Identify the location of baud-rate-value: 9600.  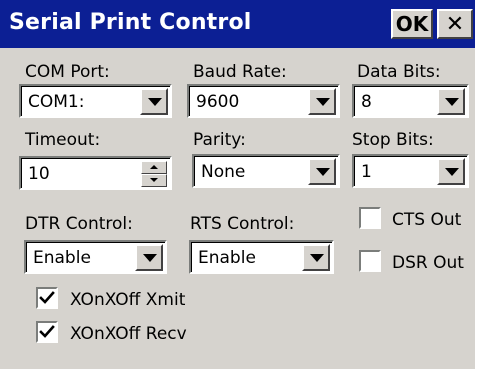
(218, 102).